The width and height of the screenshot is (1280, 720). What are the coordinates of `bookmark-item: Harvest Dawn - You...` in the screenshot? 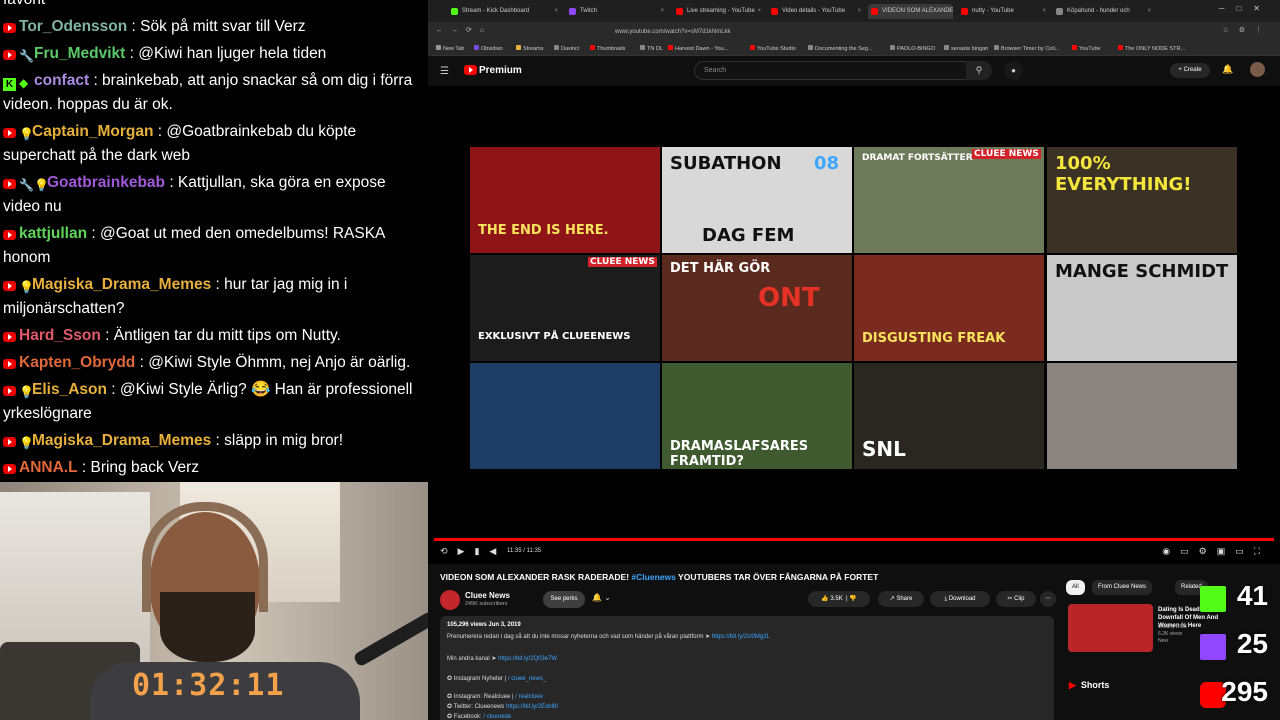 It's located at (698, 48).